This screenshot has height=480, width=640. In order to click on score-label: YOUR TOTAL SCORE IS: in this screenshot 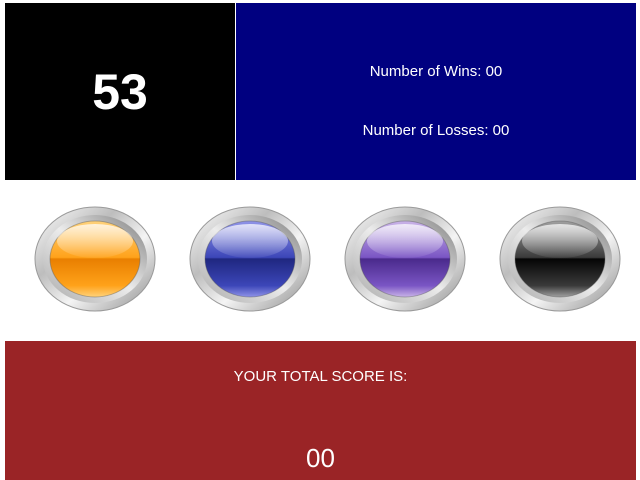, I will do `click(320, 376)`.